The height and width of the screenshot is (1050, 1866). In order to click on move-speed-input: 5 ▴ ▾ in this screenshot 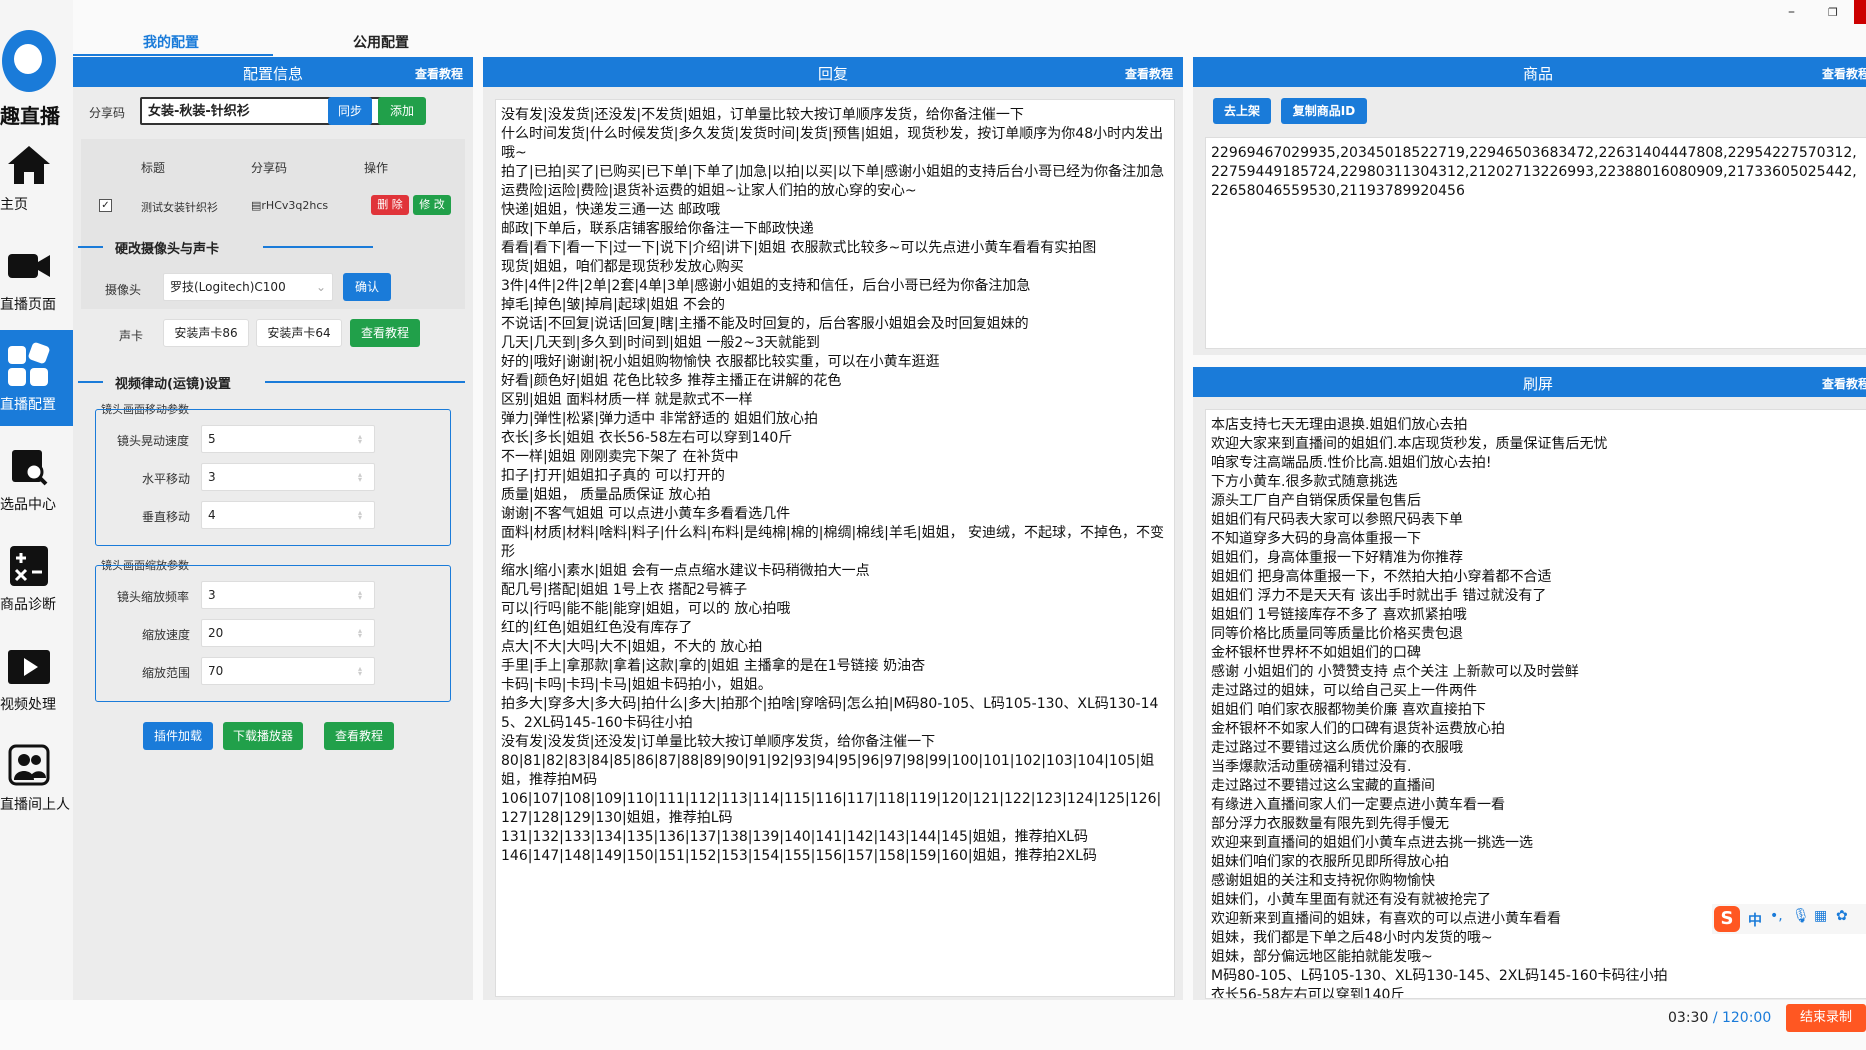, I will do `click(288, 439)`.